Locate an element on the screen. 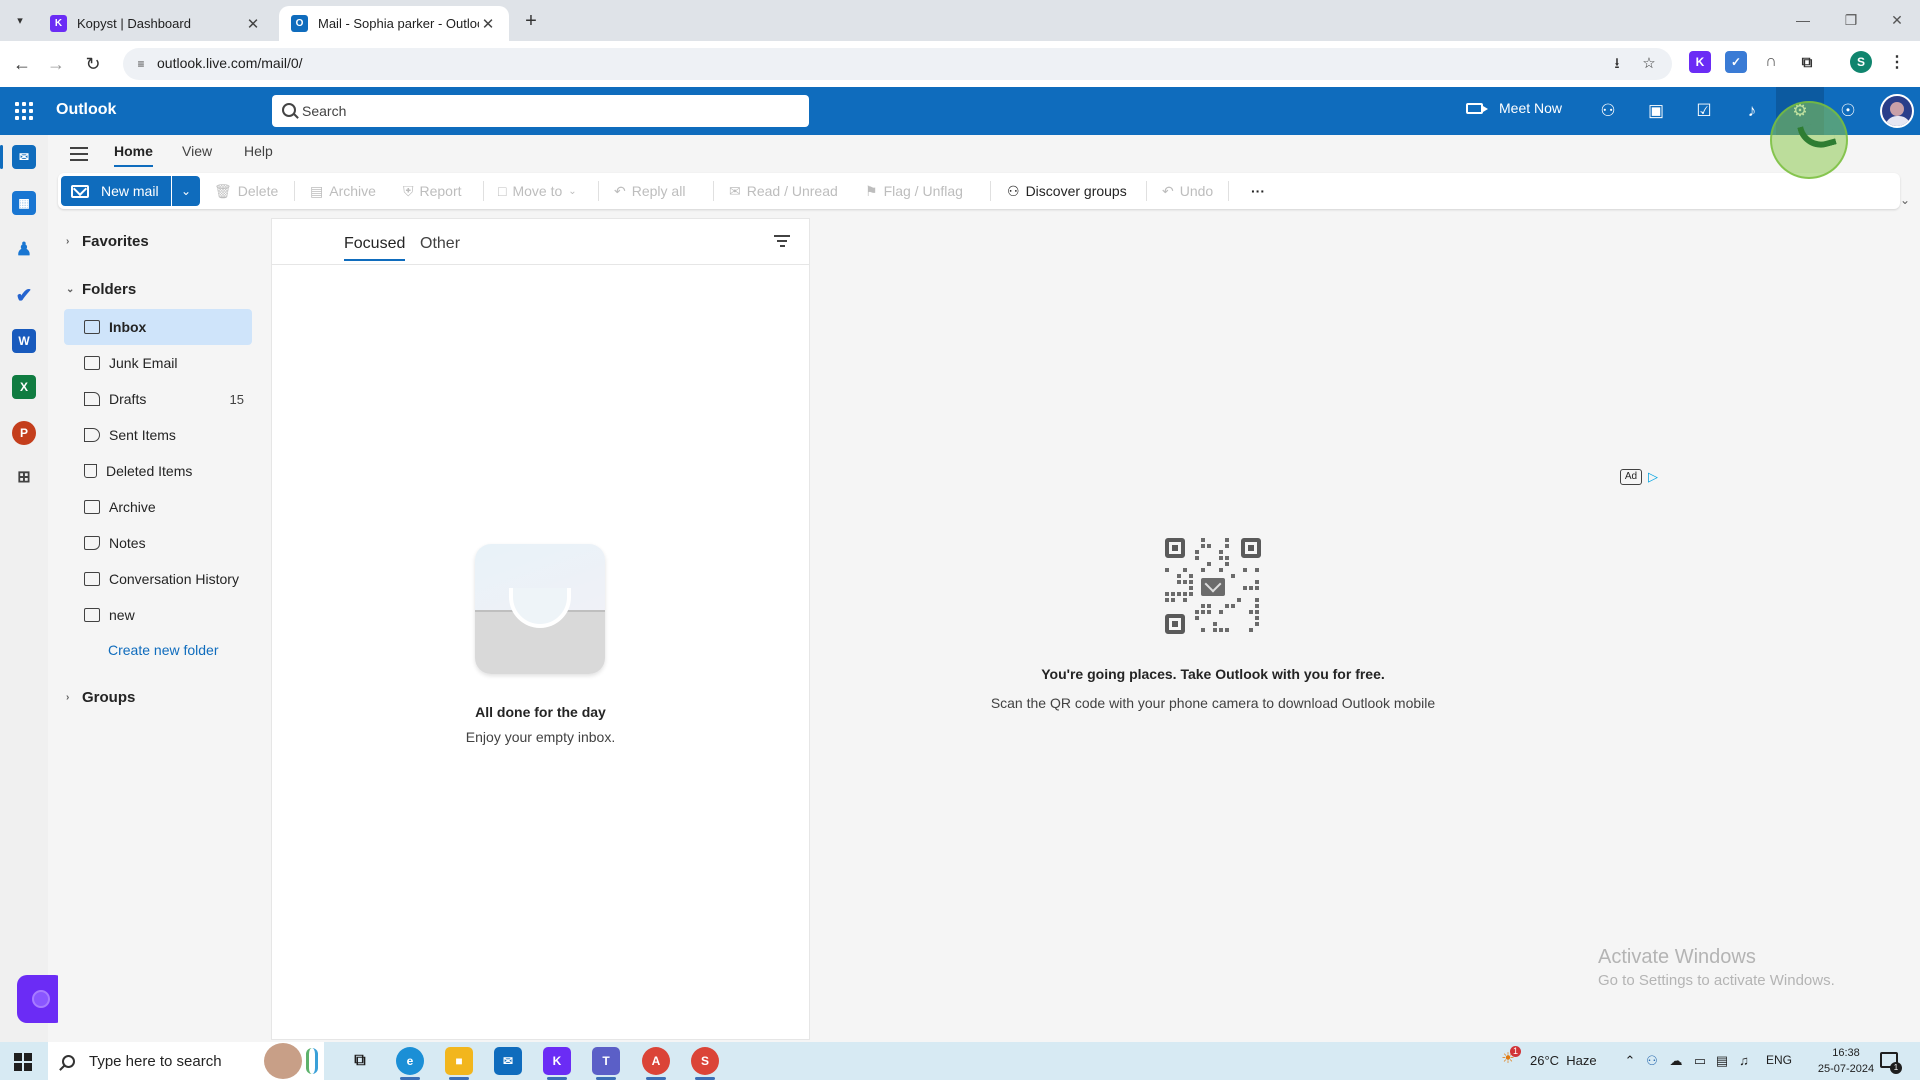 This screenshot has width=1920, height=1080. new-tab-button: + is located at coordinates (531, 21).